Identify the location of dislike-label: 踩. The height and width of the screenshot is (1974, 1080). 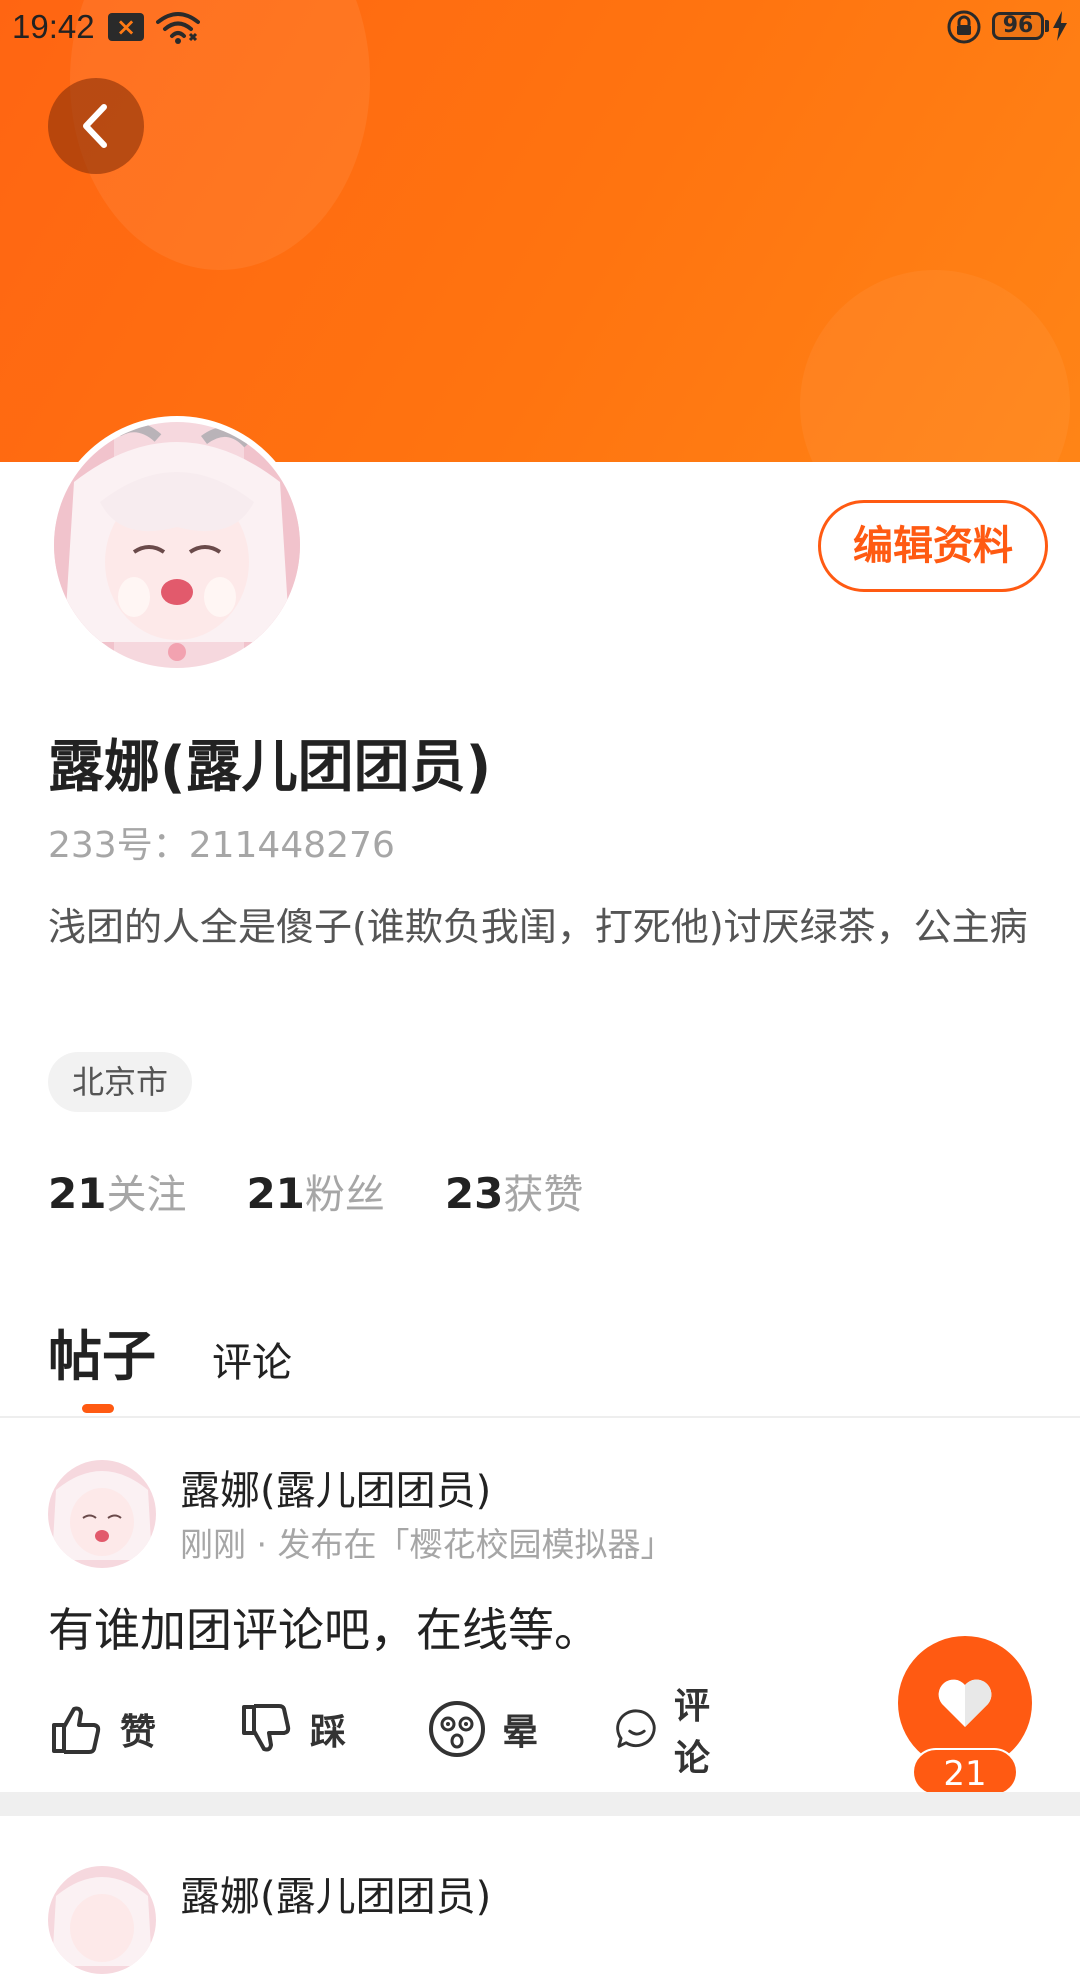
(328, 1732).